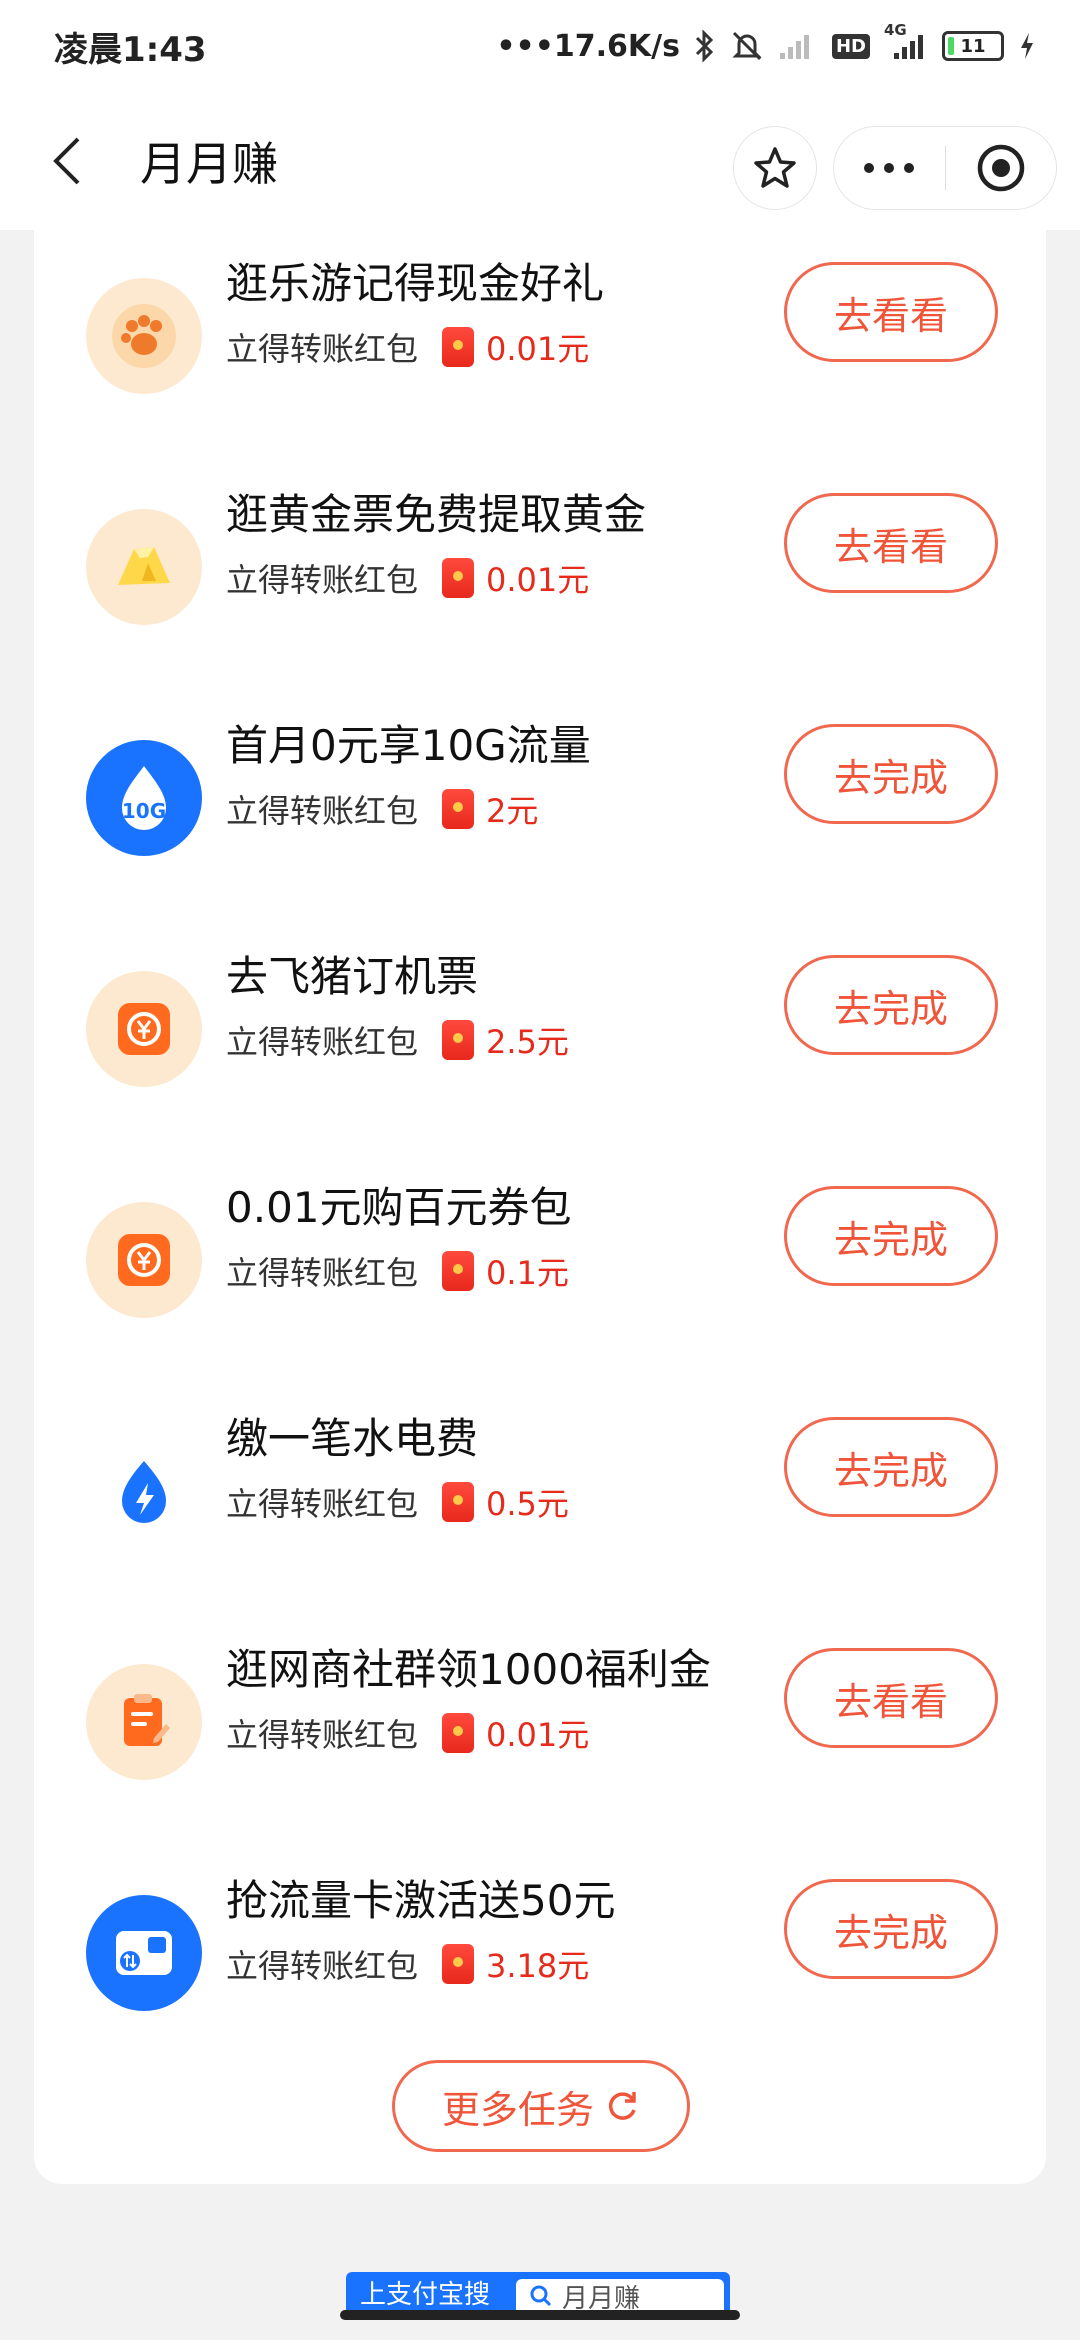 The image size is (1080, 2340). I want to click on task-reward: 立得转账红包 3.18元, so click(407, 1964).